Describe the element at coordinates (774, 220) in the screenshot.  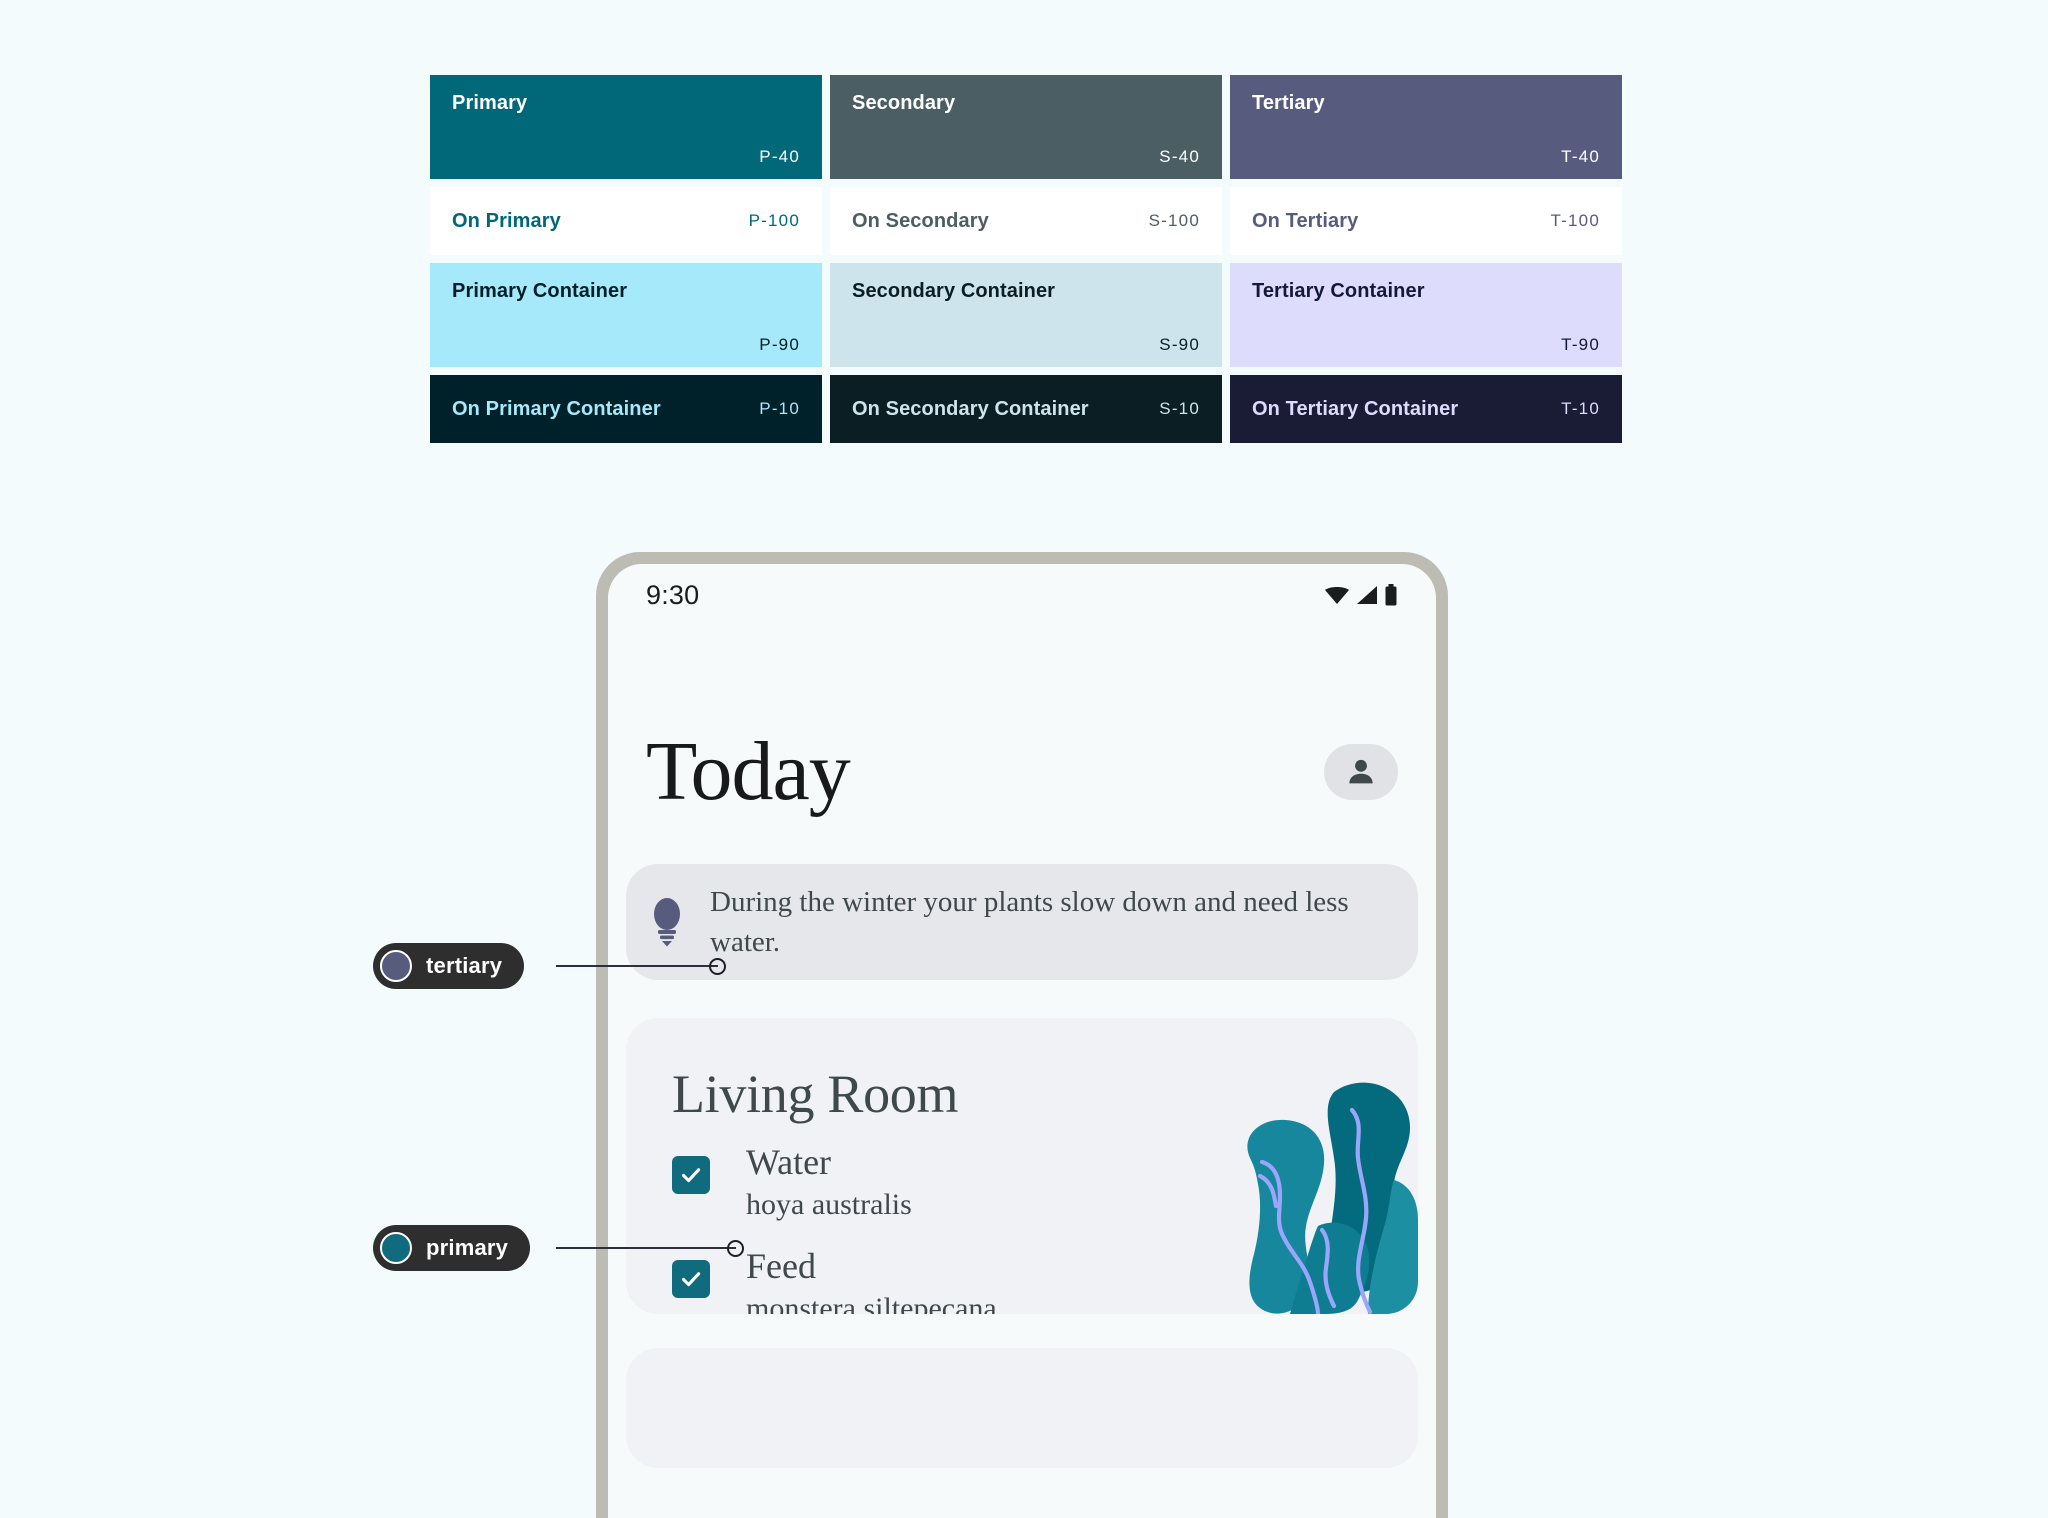
I see `swatch-token: P-100` at that location.